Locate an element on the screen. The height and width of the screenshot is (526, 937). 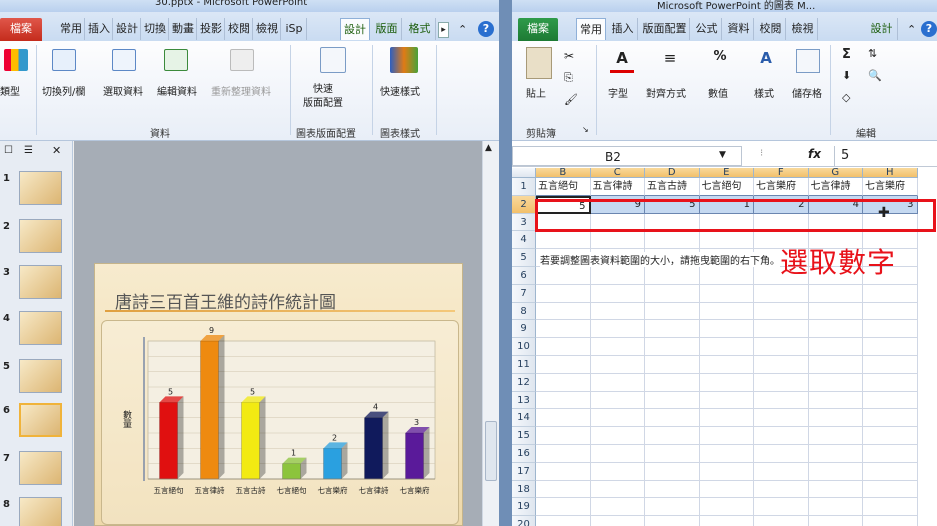
tab-review: 校閱 is located at coordinates (239, 29).